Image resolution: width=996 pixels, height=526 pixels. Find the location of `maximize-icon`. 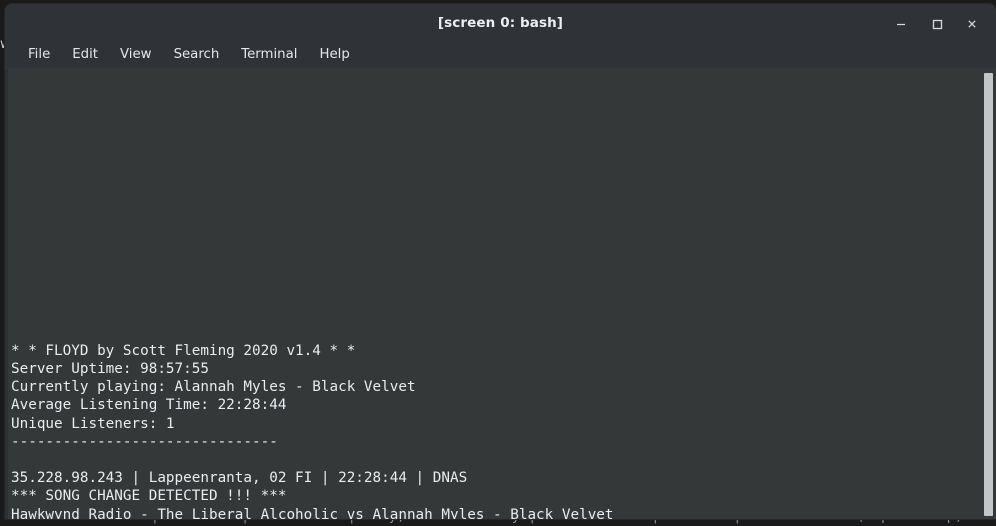

maximize-icon is located at coordinates (937, 24).